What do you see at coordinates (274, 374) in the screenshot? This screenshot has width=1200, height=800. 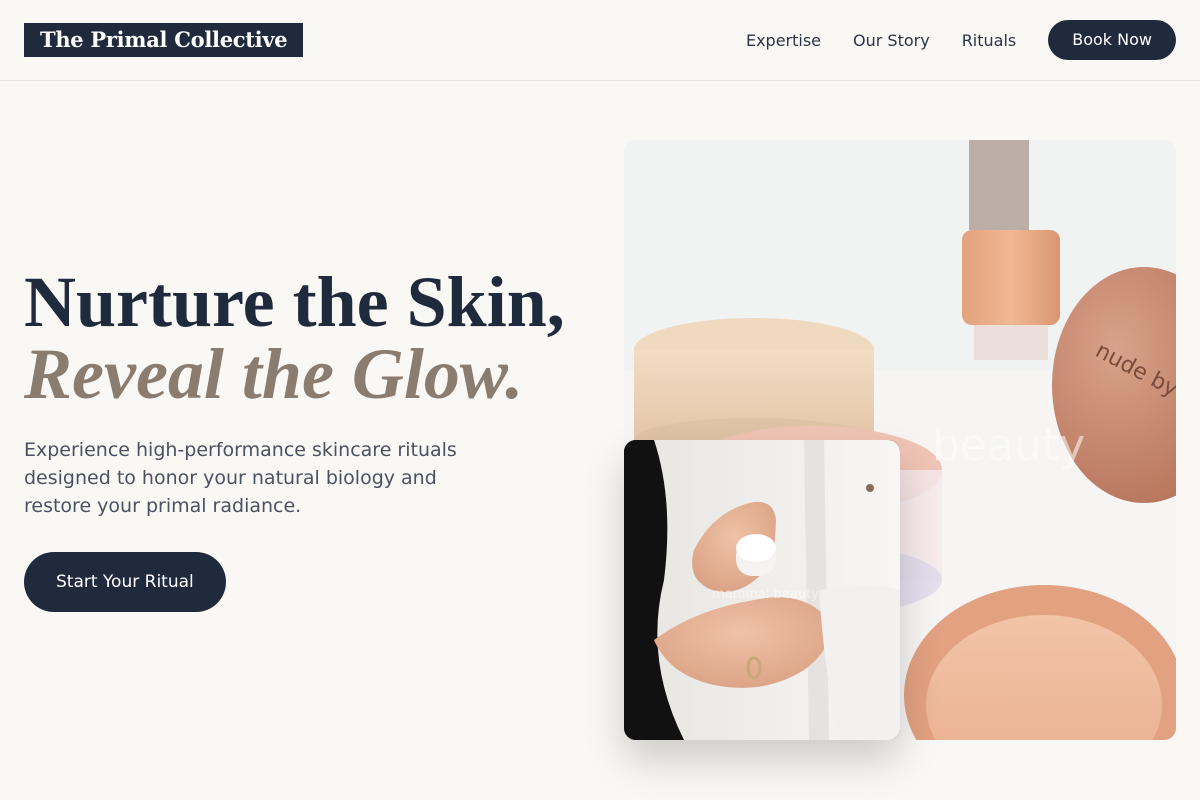 I see `hero-title-line-2: Reveal the Glow.` at bounding box center [274, 374].